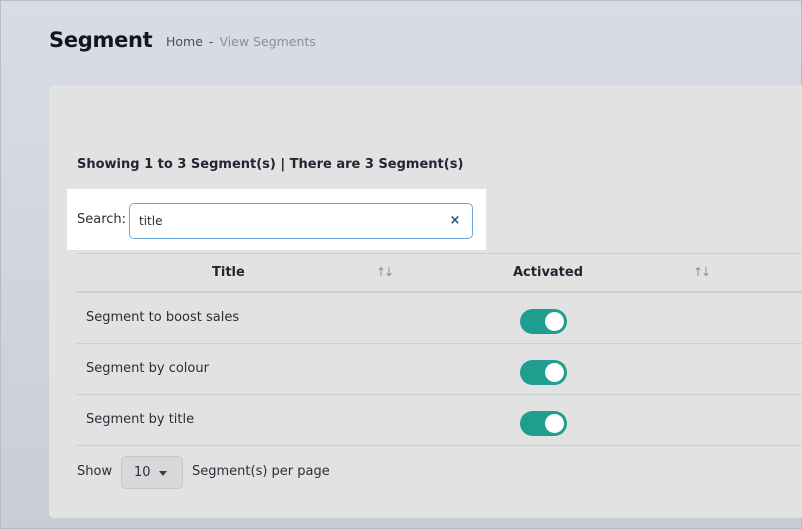 Image resolution: width=802 pixels, height=529 pixels. I want to click on per-page-value: 10, so click(142, 472).